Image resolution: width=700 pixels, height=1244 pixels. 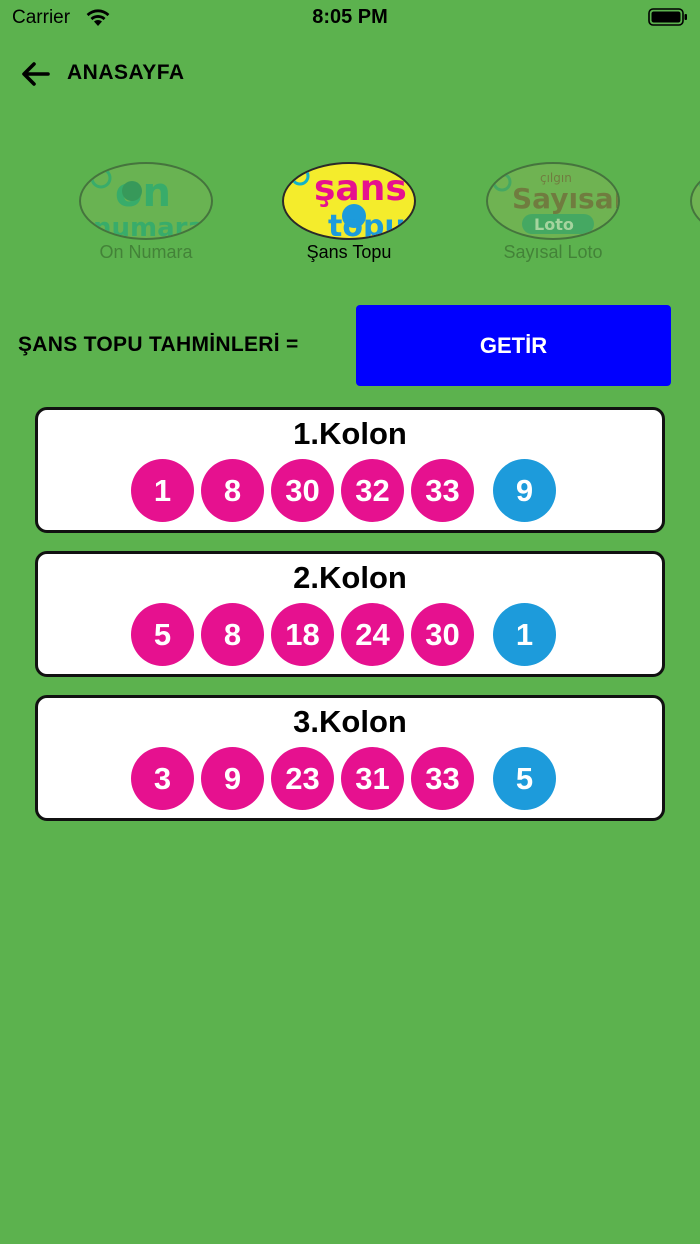 What do you see at coordinates (162, 634) in the screenshot?
I see `number-ball: 5` at bounding box center [162, 634].